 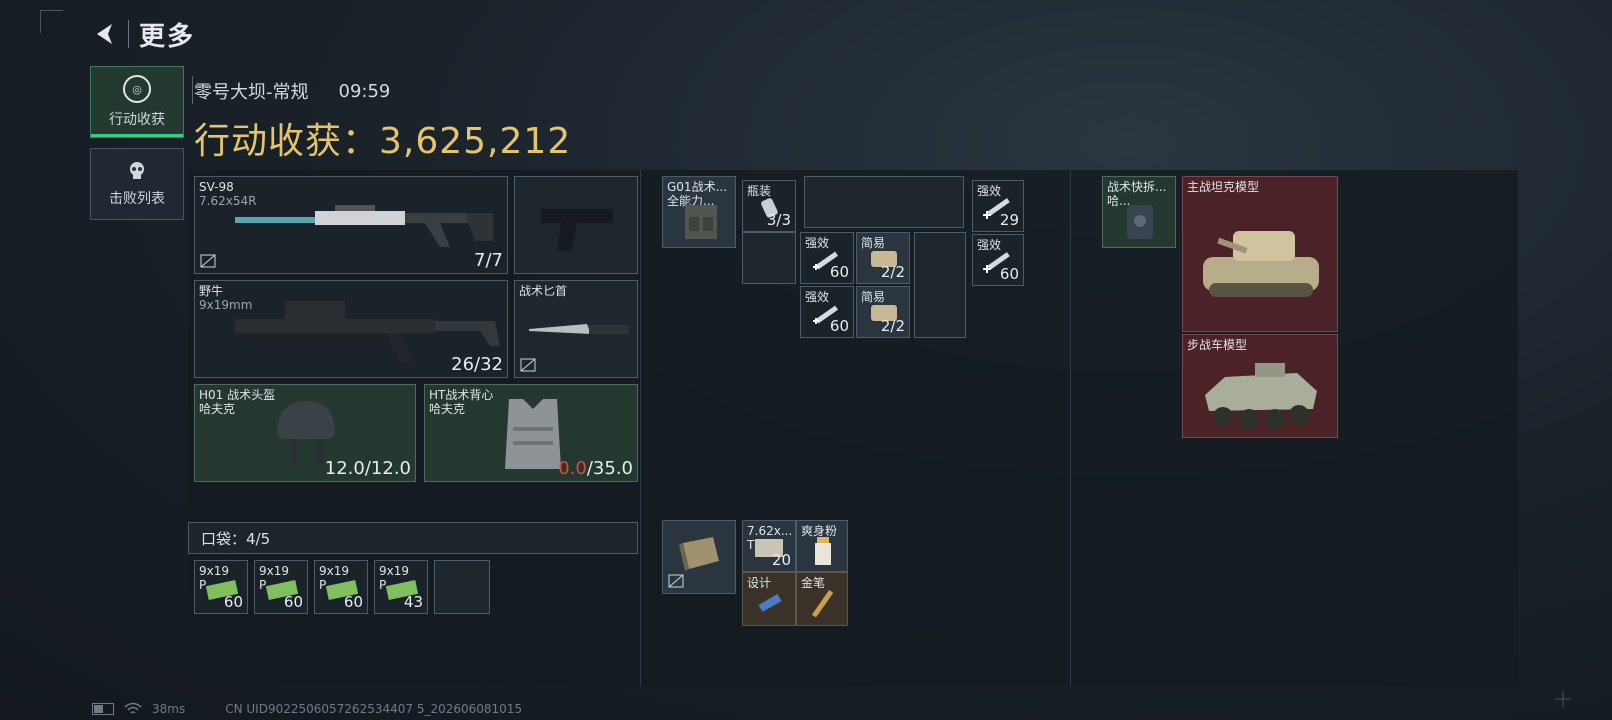 I want to click on armor-durability: 0.0/35.0, so click(x=595, y=468).